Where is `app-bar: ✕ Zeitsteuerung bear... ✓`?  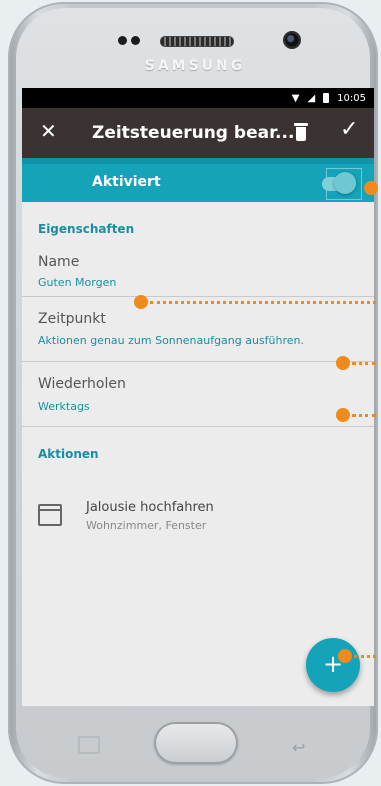
app-bar: ✕ Zeitsteuerung bear... ✓ is located at coordinates (198, 133).